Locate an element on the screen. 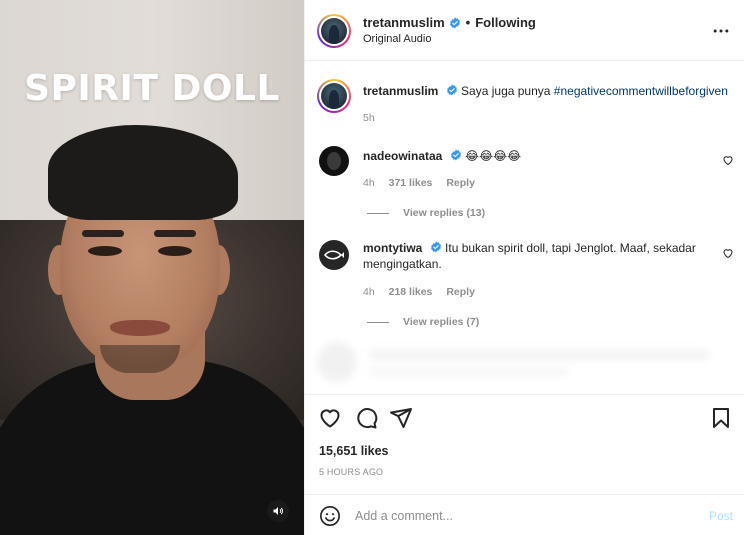 Image resolution: width=744 pixels, height=535 pixels. comment-likes: 371 likes is located at coordinates (411, 183).